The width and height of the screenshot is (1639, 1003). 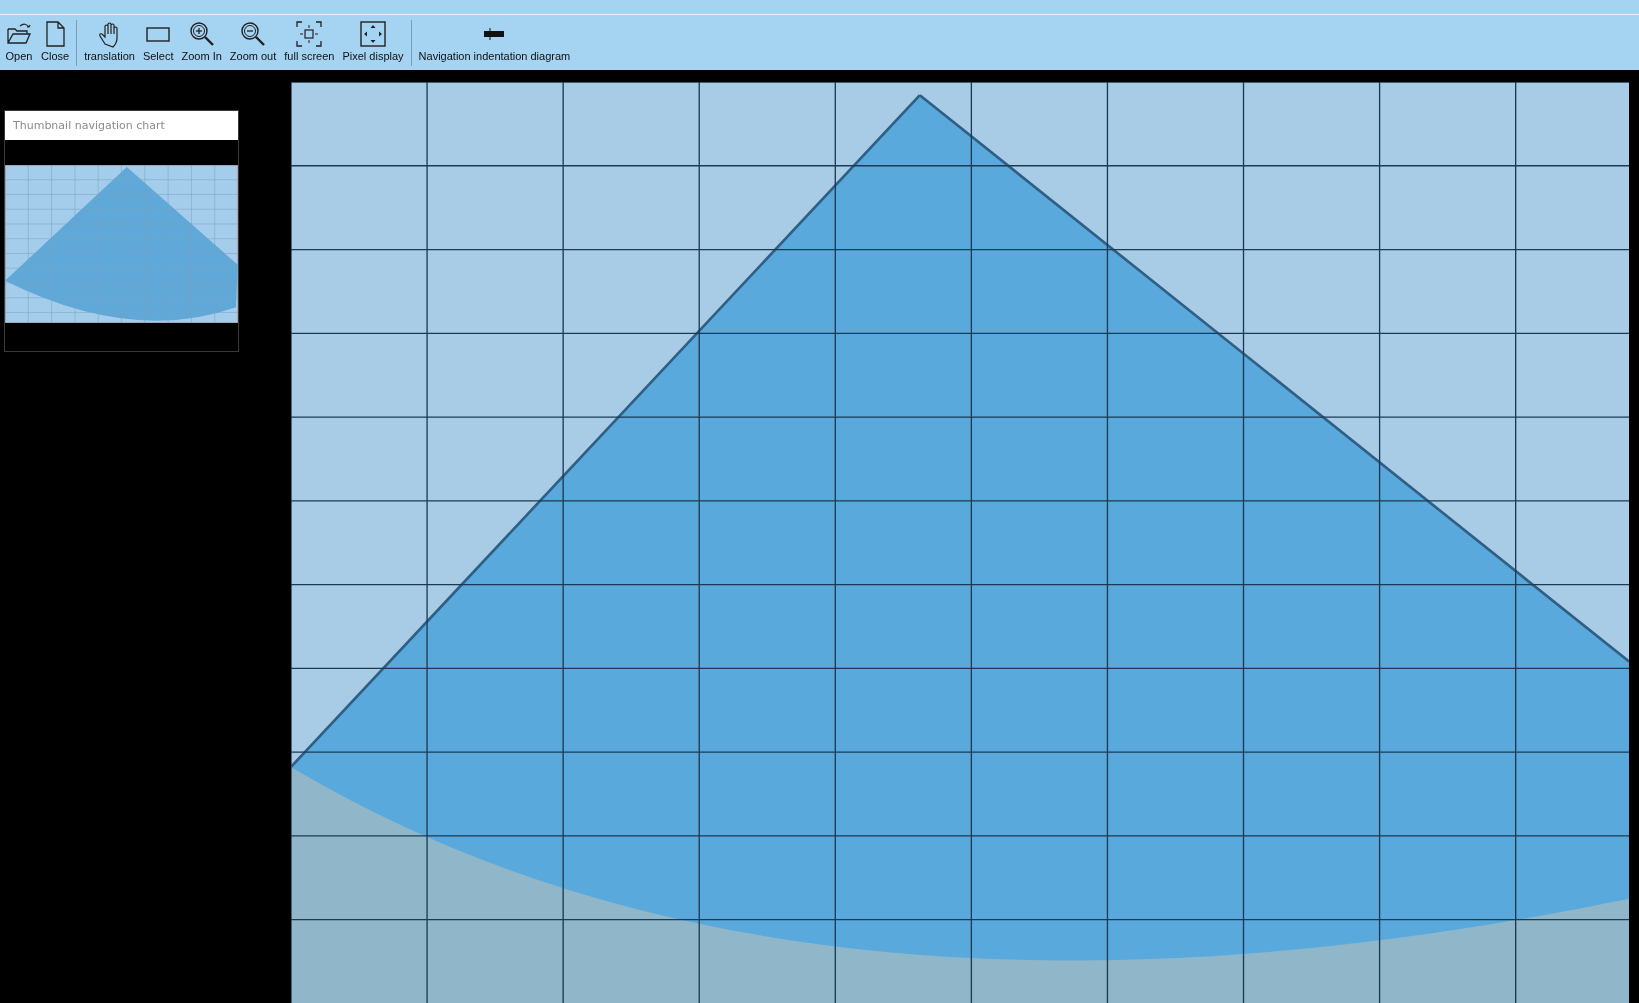 I want to click on thumbnail-drawing, so click(x=121, y=244).